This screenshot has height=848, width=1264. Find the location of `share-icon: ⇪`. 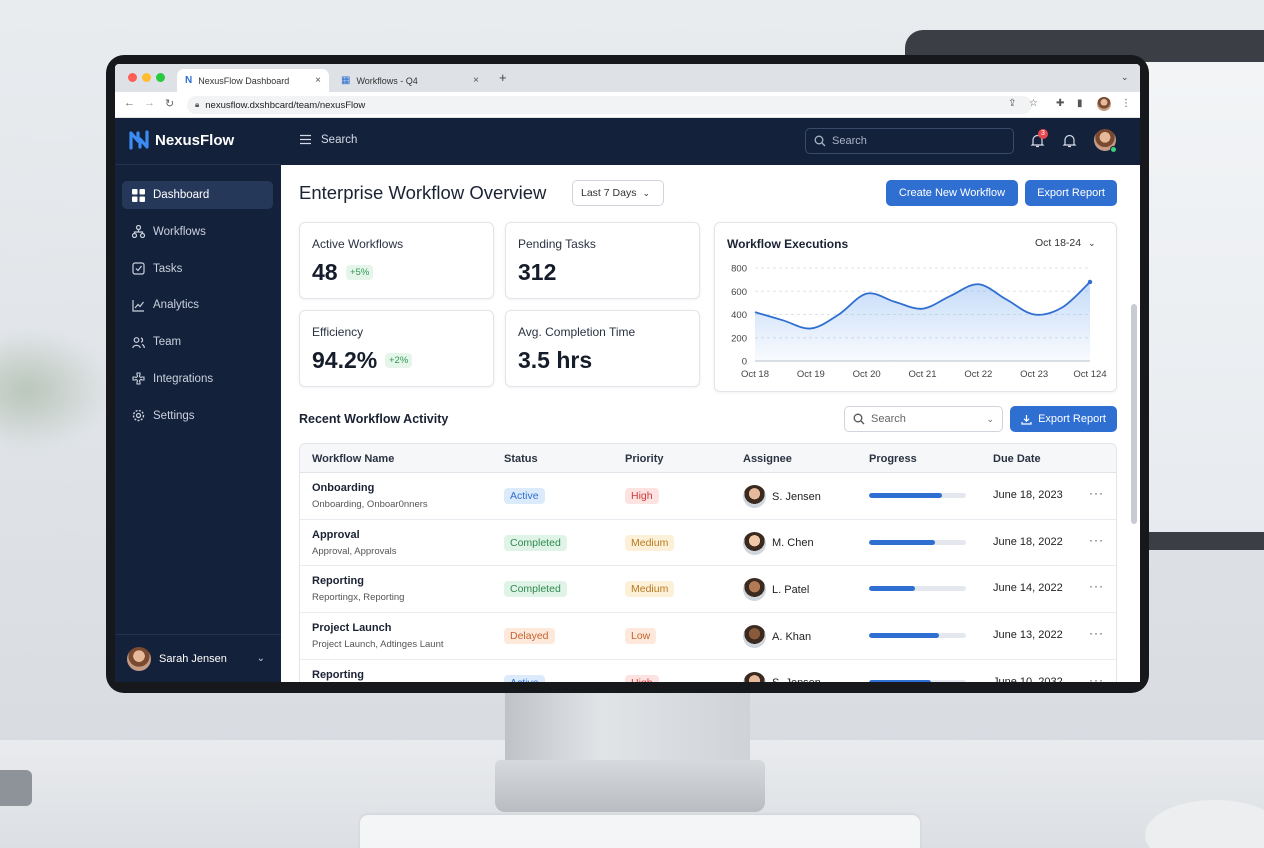

share-icon: ⇪ is located at coordinates (1012, 103).